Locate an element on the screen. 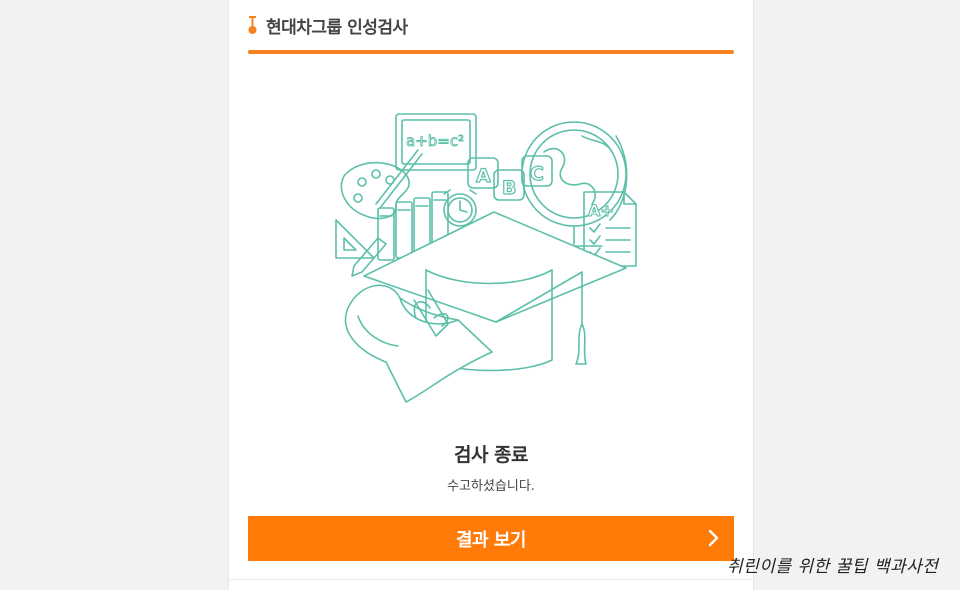 Image resolution: width=960 pixels, height=590 pixels. view-results-button: 결과 보기 is located at coordinates (491, 538).